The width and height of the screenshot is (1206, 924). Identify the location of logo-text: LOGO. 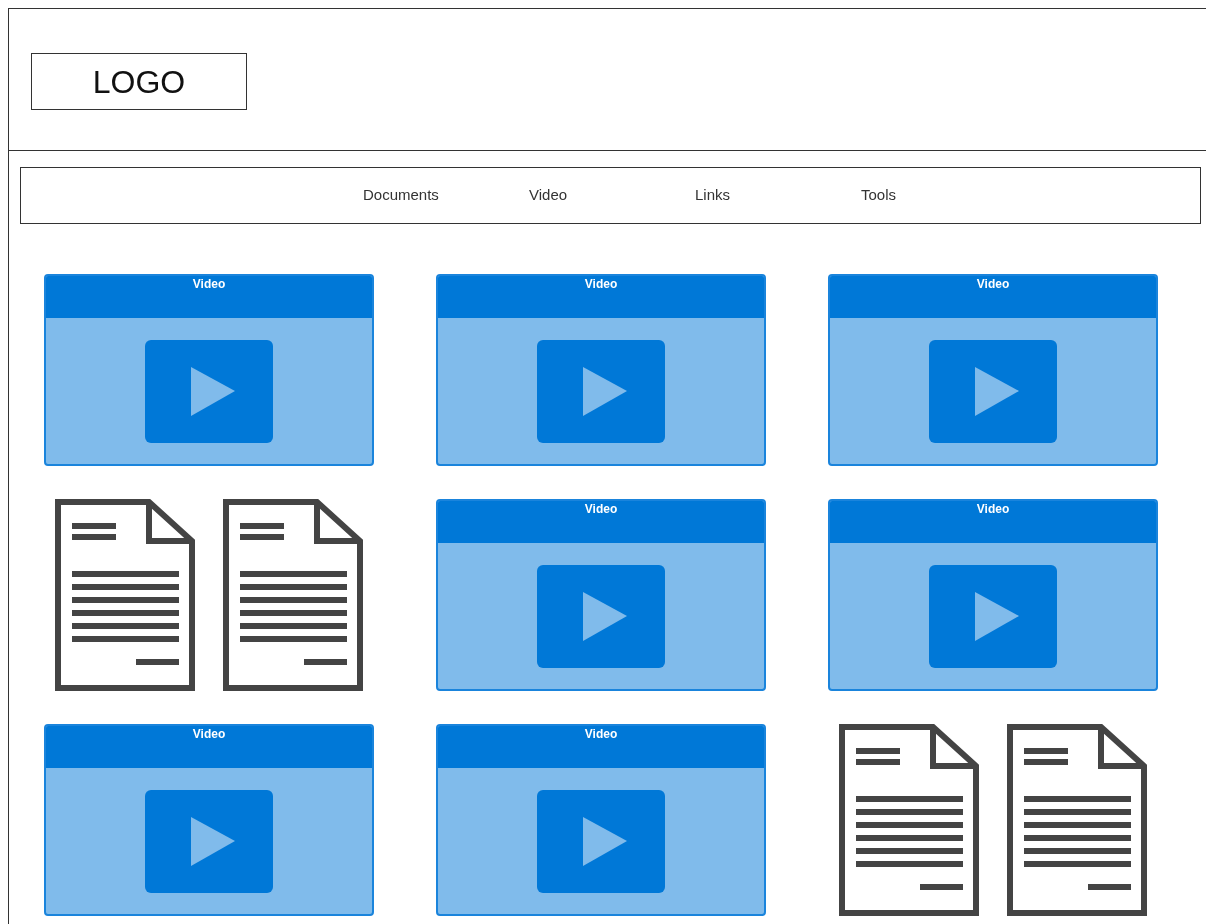
(139, 82).